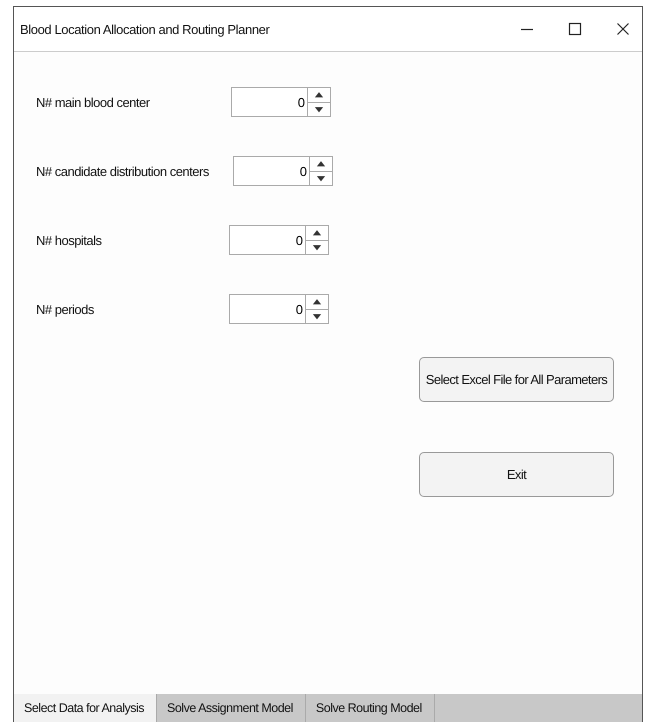 This screenshot has height=722, width=655. Describe the element at coordinates (123, 171) in the screenshot. I see `field-label: N# candidate distribution centers` at that location.